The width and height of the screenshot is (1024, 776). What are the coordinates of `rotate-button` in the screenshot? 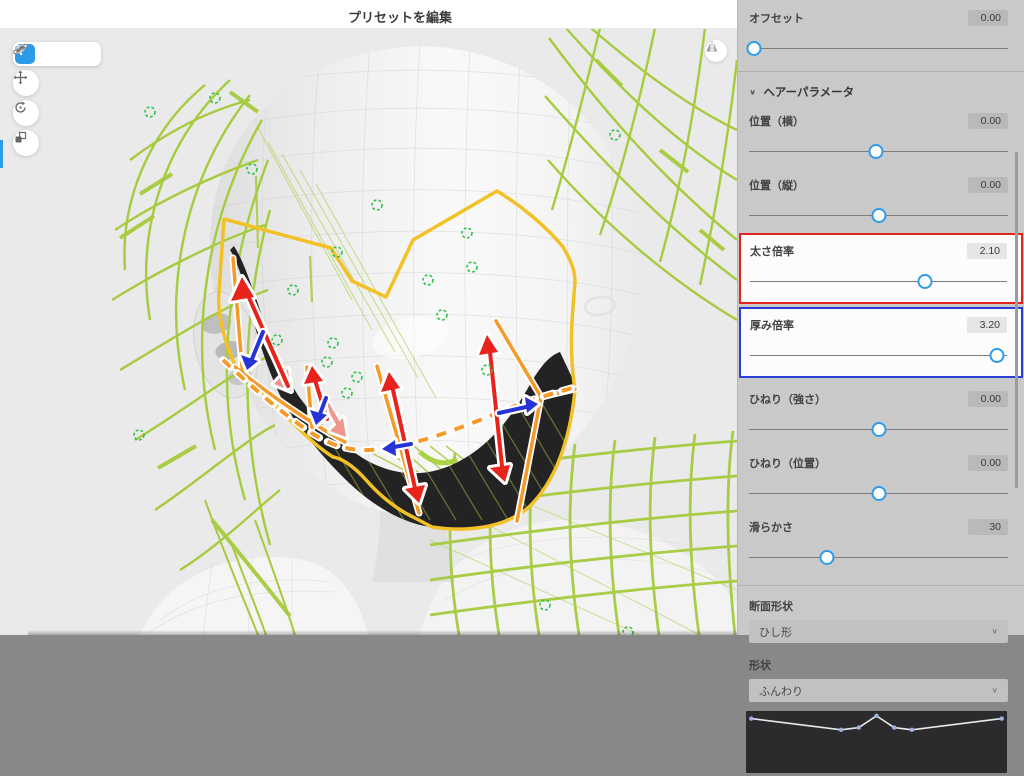 It's located at (26, 113).